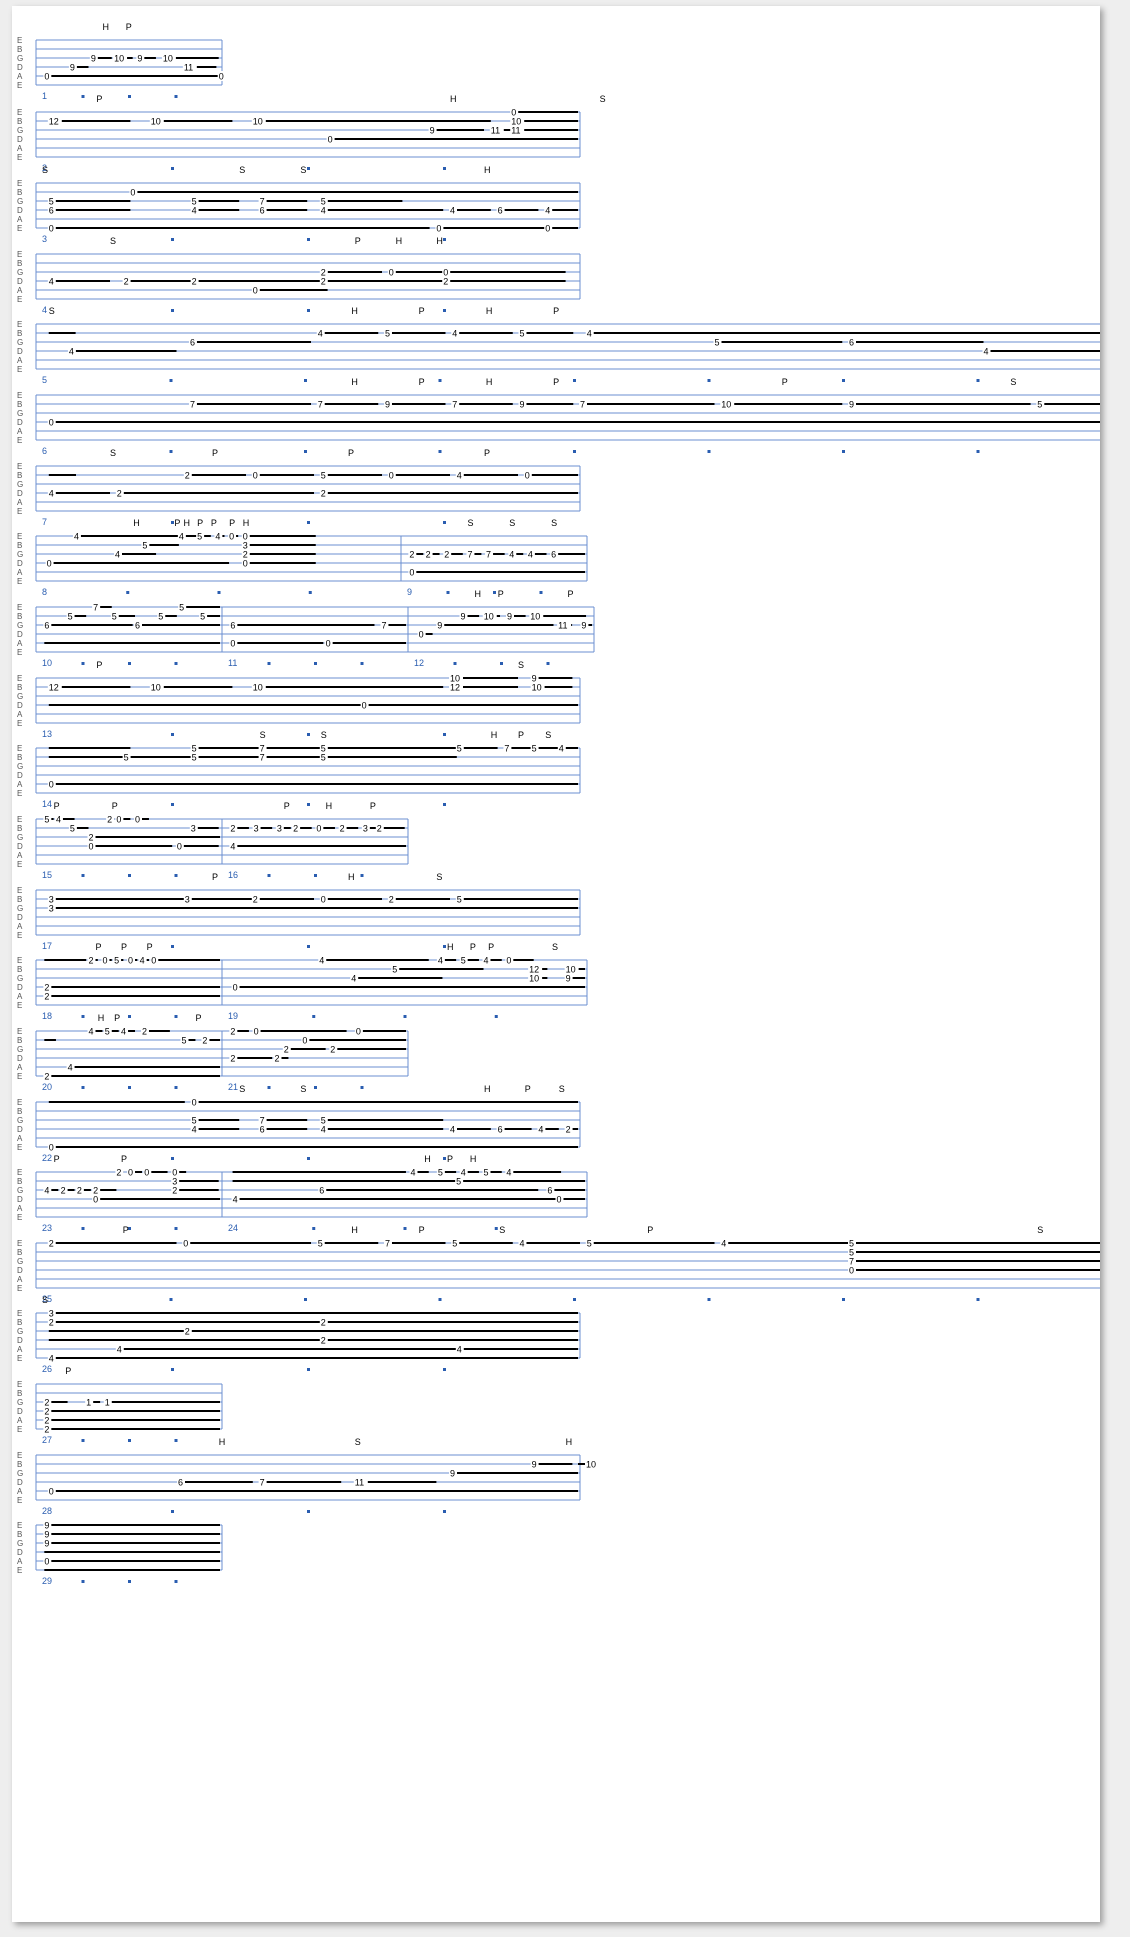 This screenshot has width=1130, height=1937. What do you see at coordinates (44, 239) in the screenshot?
I see `measure-number: 3` at bounding box center [44, 239].